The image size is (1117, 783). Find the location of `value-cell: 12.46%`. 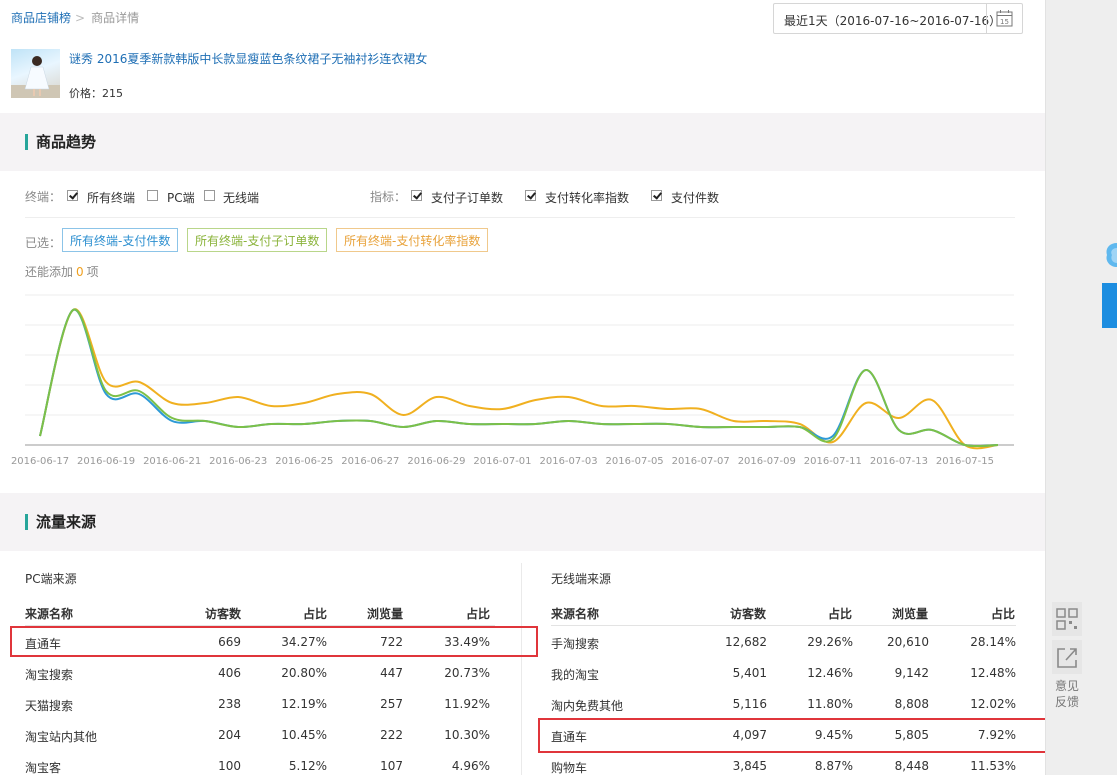

value-cell: 12.46% is located at coordinates (830, 673).